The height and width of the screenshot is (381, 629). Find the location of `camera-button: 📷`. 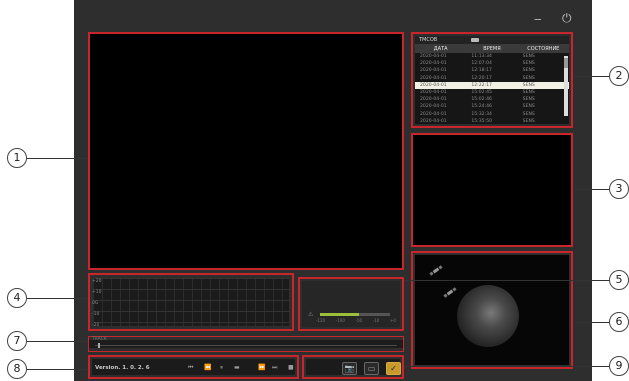

camera-button: 📷 is located at coordinates (349, 368).